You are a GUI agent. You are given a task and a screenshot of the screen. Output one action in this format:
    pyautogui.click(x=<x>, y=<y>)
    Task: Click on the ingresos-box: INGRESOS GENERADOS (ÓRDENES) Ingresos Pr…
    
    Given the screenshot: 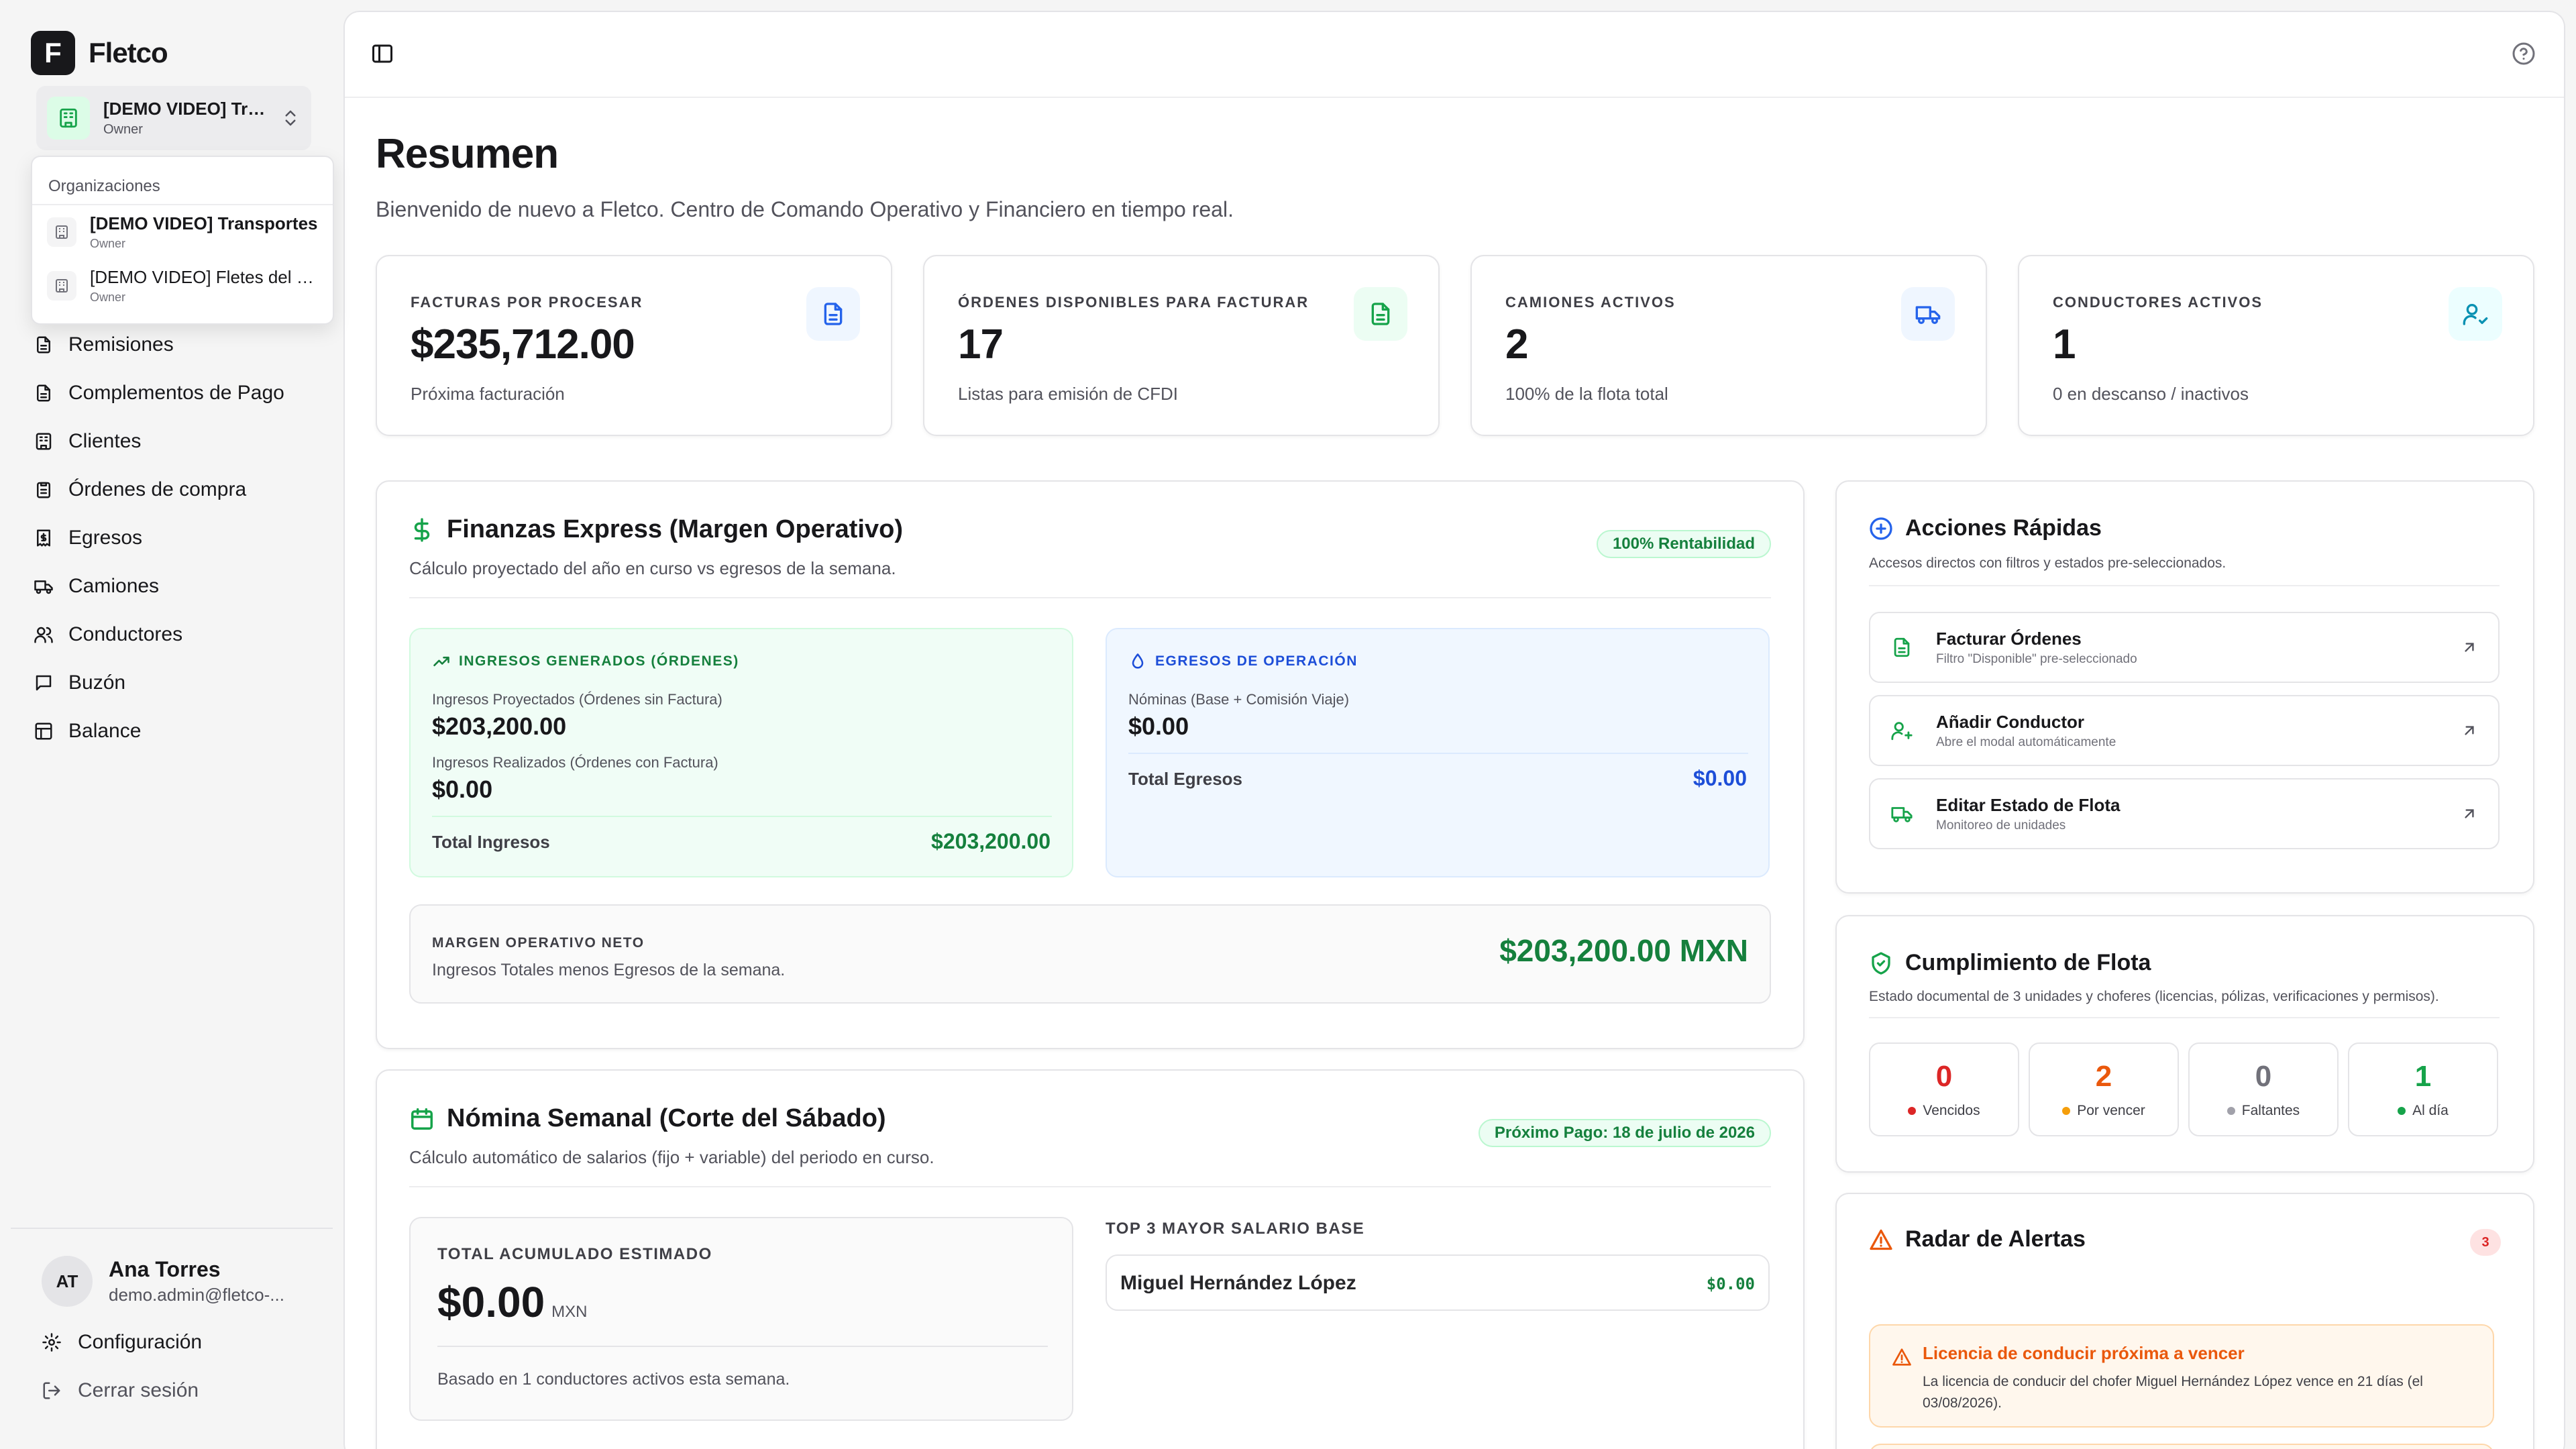 What is the action you would take?
    pyautogui.click(x=741, y=752)
    